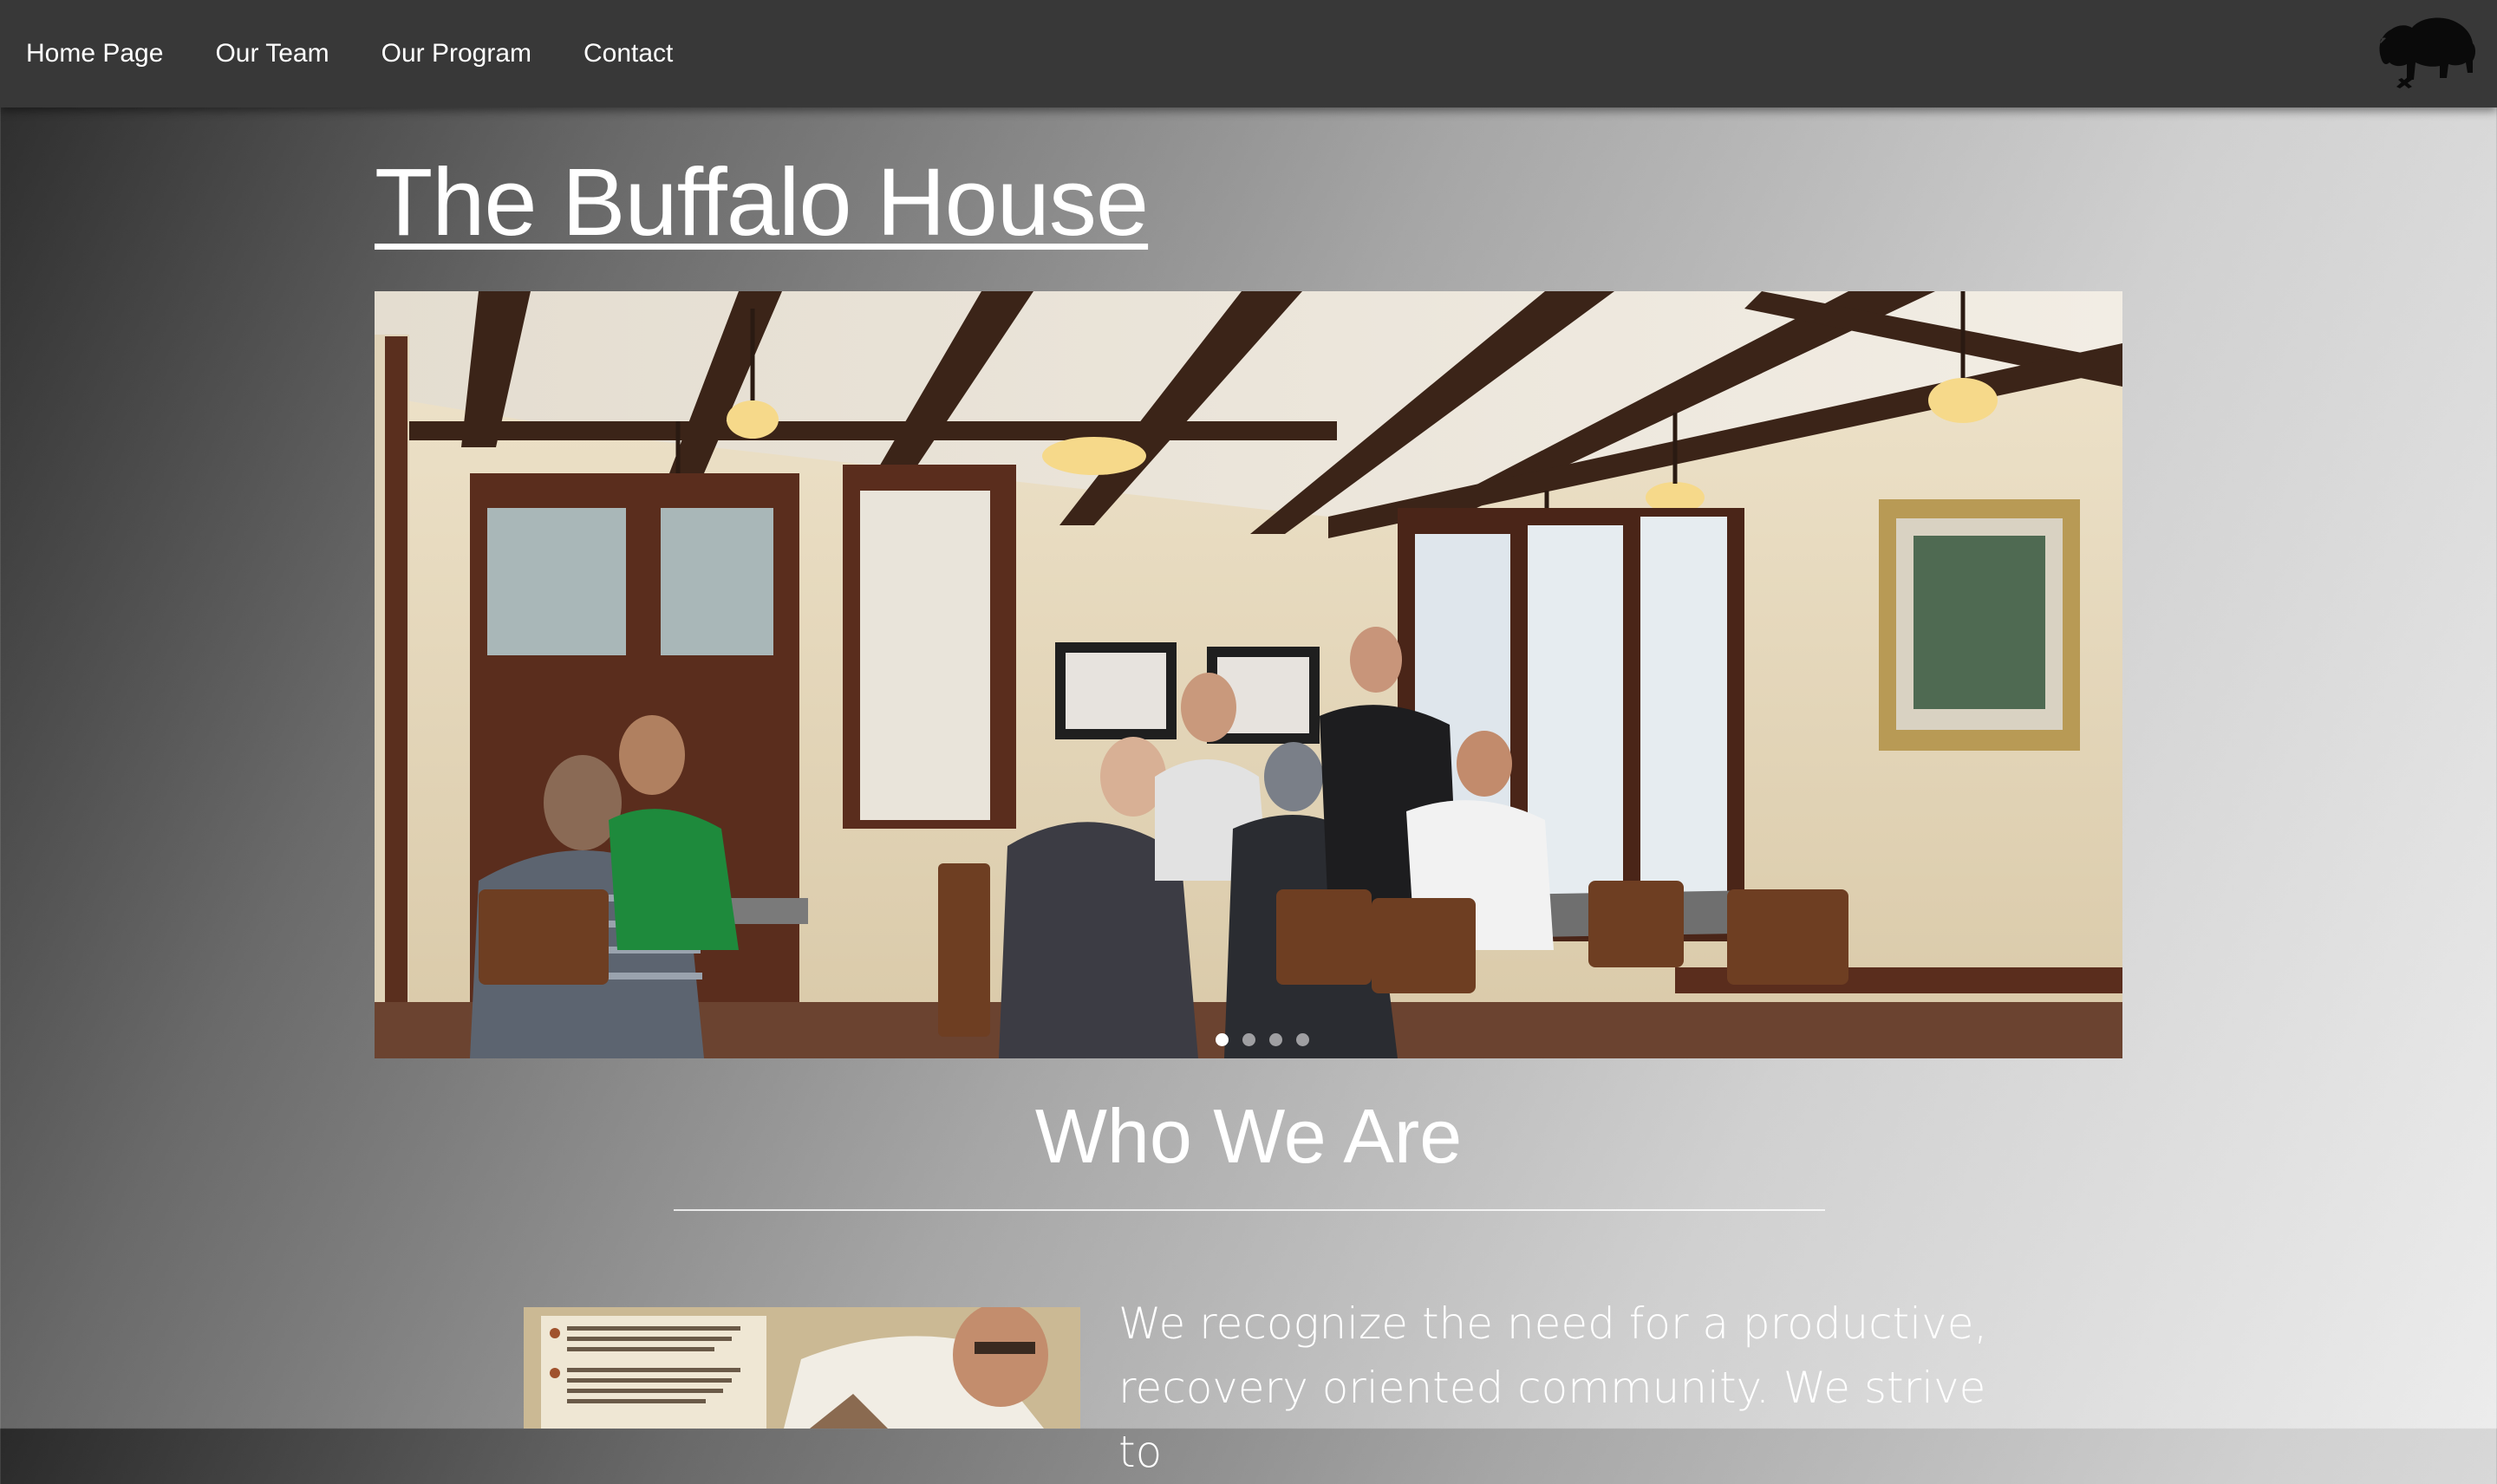 The width and height of the screenshot is (2497, 1484). I want to click on section-heading: Who We Are, so click(1248, 1136).